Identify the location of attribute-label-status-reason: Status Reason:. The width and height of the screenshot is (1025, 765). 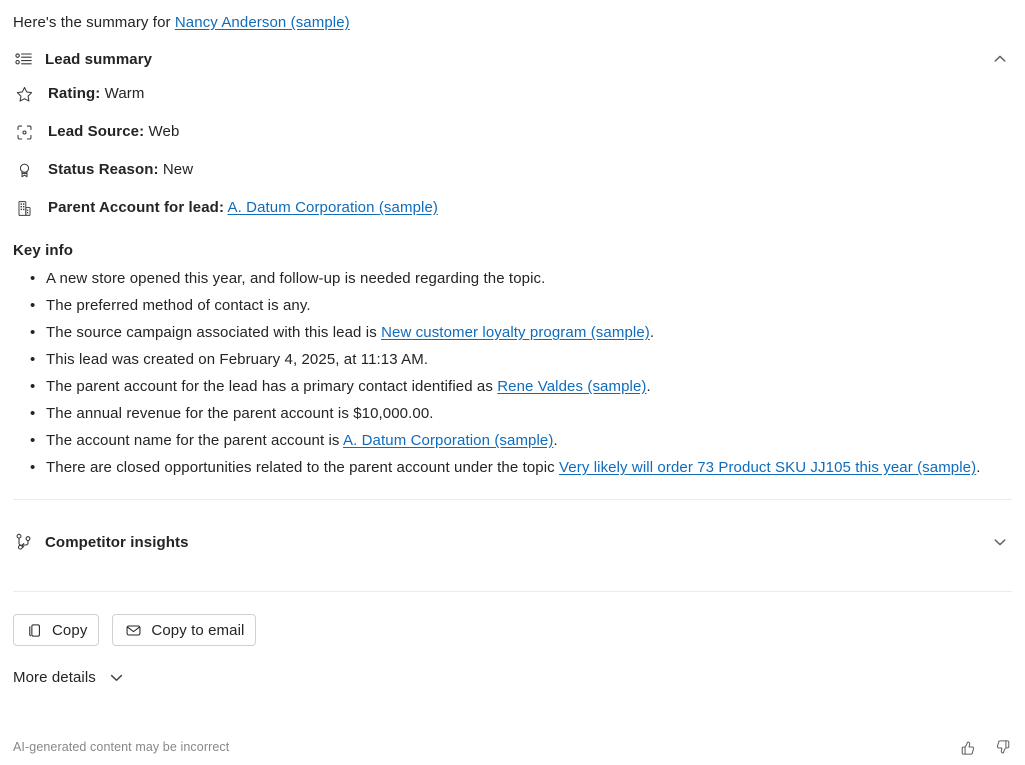
(103, 169).